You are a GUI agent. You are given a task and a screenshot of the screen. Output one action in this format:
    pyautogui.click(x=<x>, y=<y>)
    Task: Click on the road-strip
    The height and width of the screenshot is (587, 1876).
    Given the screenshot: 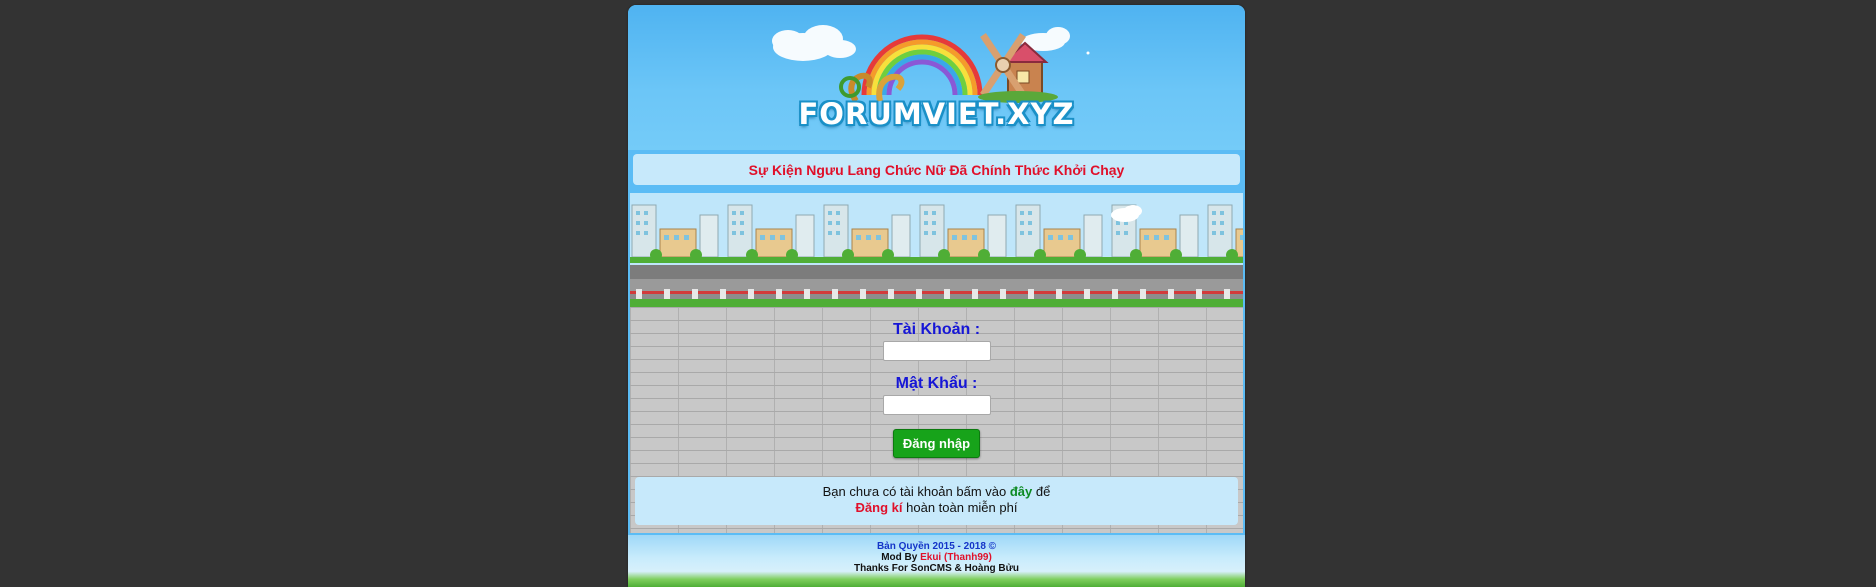 What is the action you would take?
    pyautogui.click(x=936, y=286)
    